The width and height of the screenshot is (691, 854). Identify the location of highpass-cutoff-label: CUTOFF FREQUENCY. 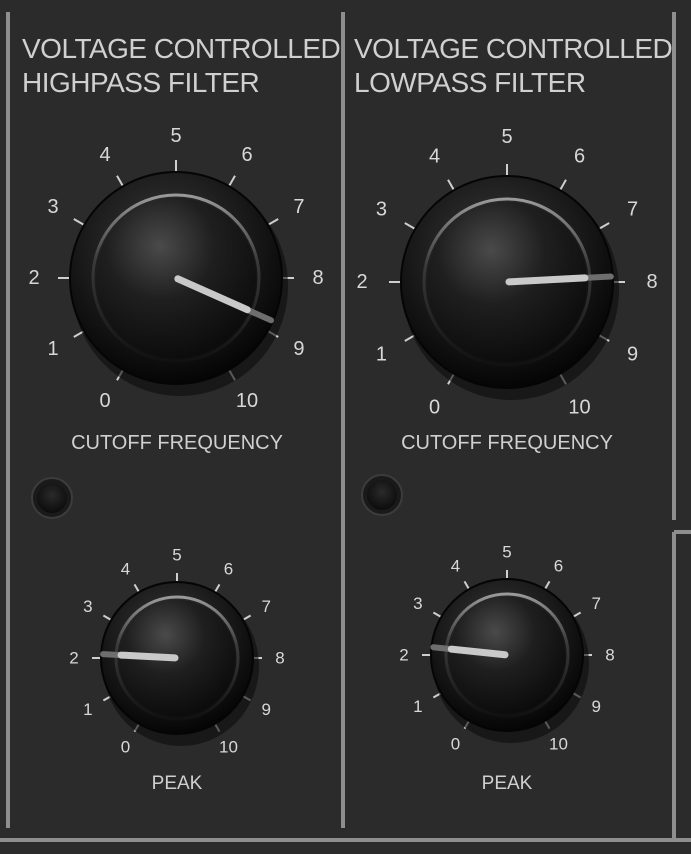
(177, 443).